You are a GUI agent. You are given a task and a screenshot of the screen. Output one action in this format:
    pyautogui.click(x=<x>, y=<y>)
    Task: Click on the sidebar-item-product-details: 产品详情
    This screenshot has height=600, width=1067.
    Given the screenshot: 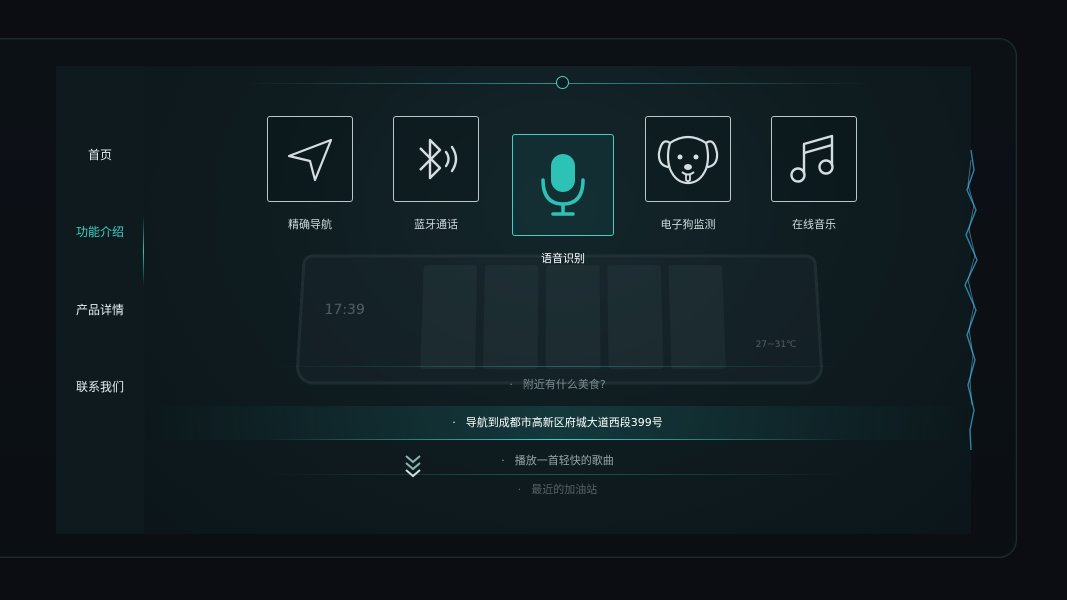 What is the action you would take?
    pyautogui.click(x=100, y=309)
    